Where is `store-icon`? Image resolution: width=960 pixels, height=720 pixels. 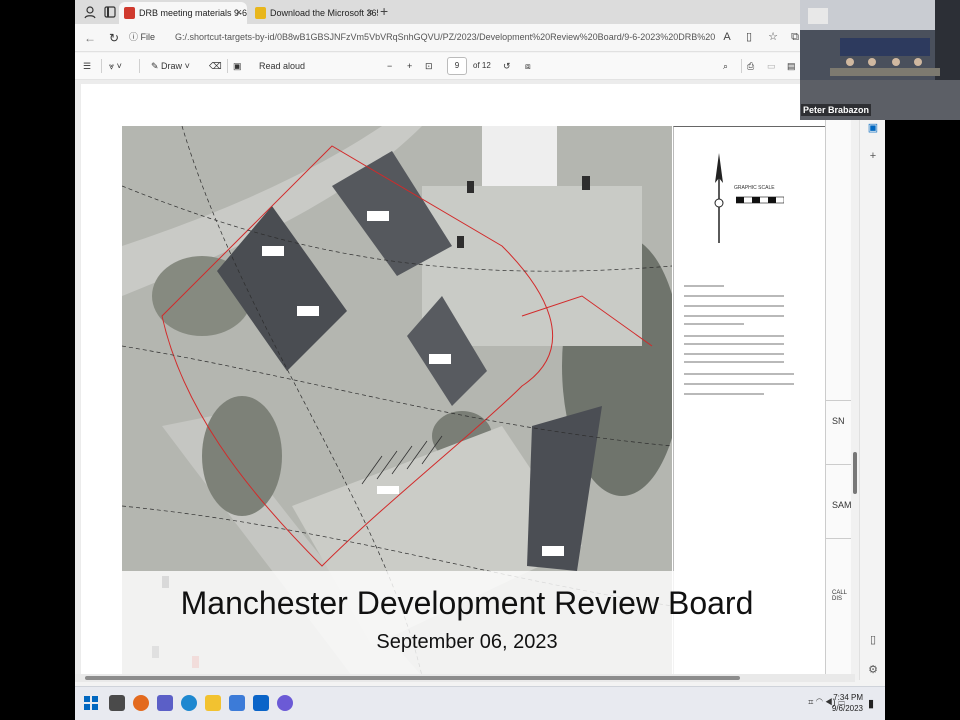
store-icon is located at coordinates (237, 703).